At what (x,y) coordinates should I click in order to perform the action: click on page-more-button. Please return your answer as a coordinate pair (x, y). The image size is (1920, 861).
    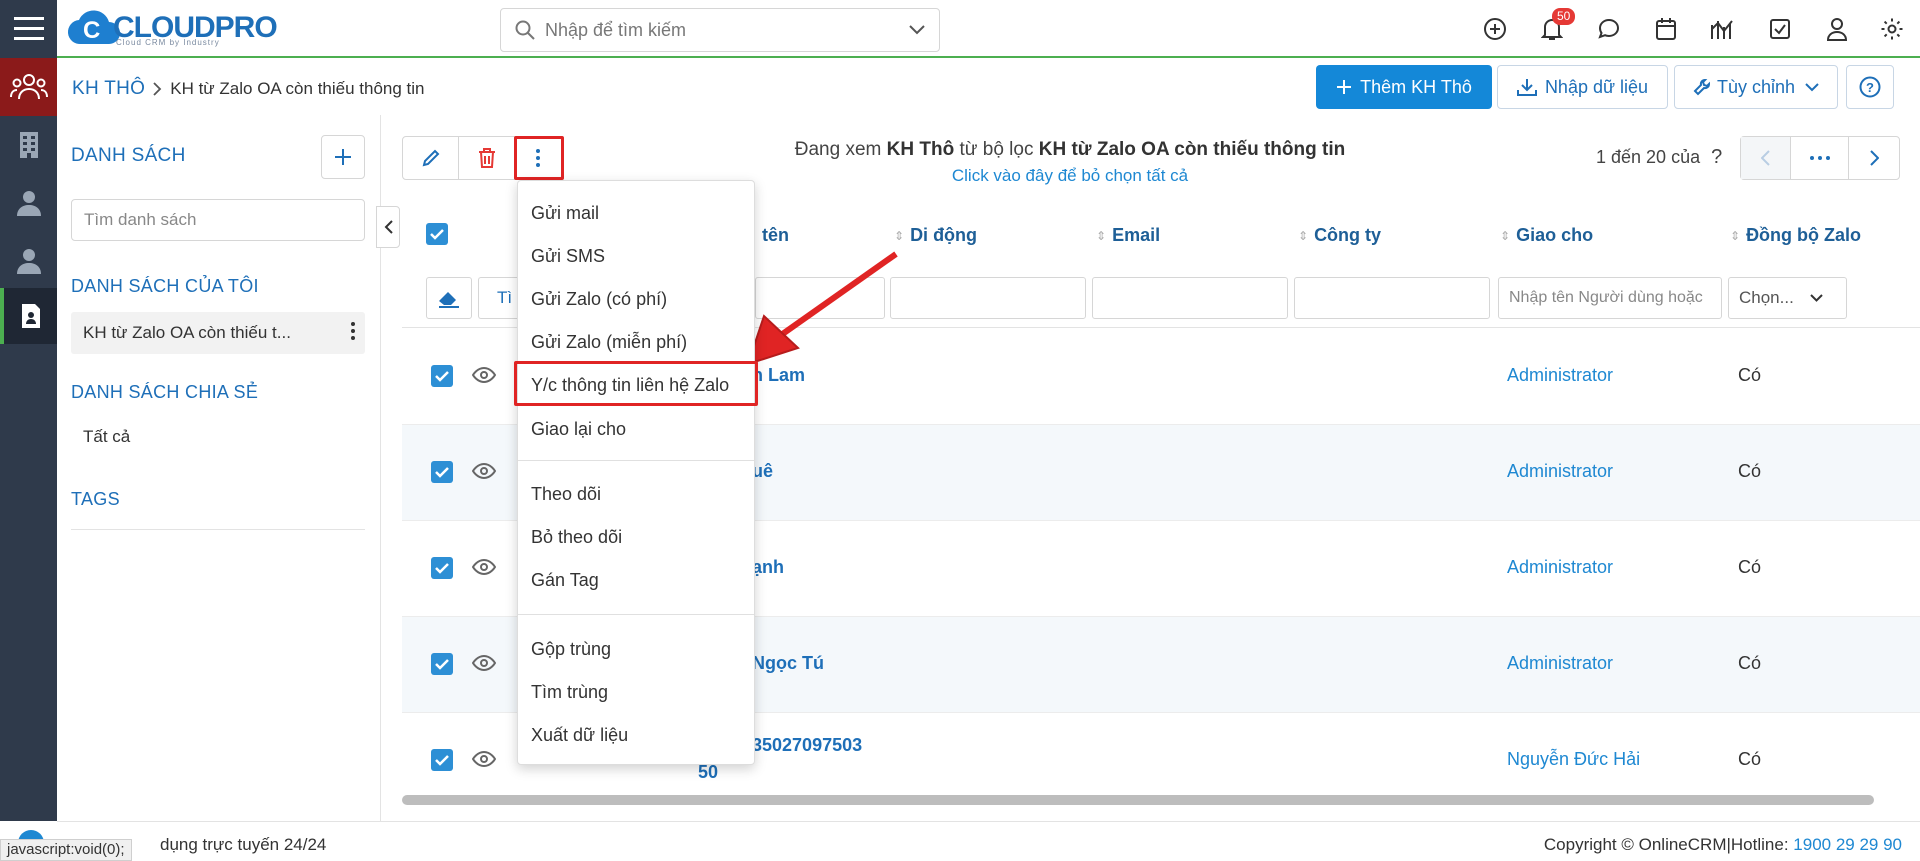
    Looking at the image, I should click on (1820, 158).